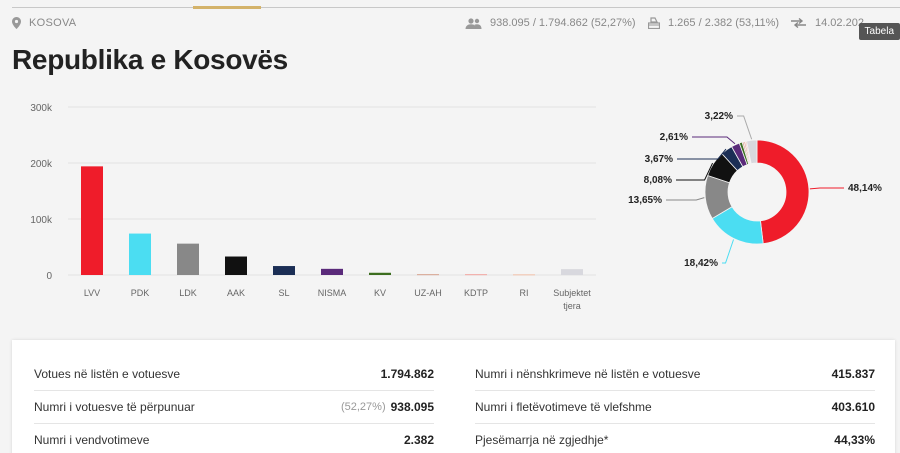  Describe the element at coordinates (234, 374) in the screenshot. I see `stat-row-registered-voters: Votues në listën e votuesve 1.794.862` at that location.